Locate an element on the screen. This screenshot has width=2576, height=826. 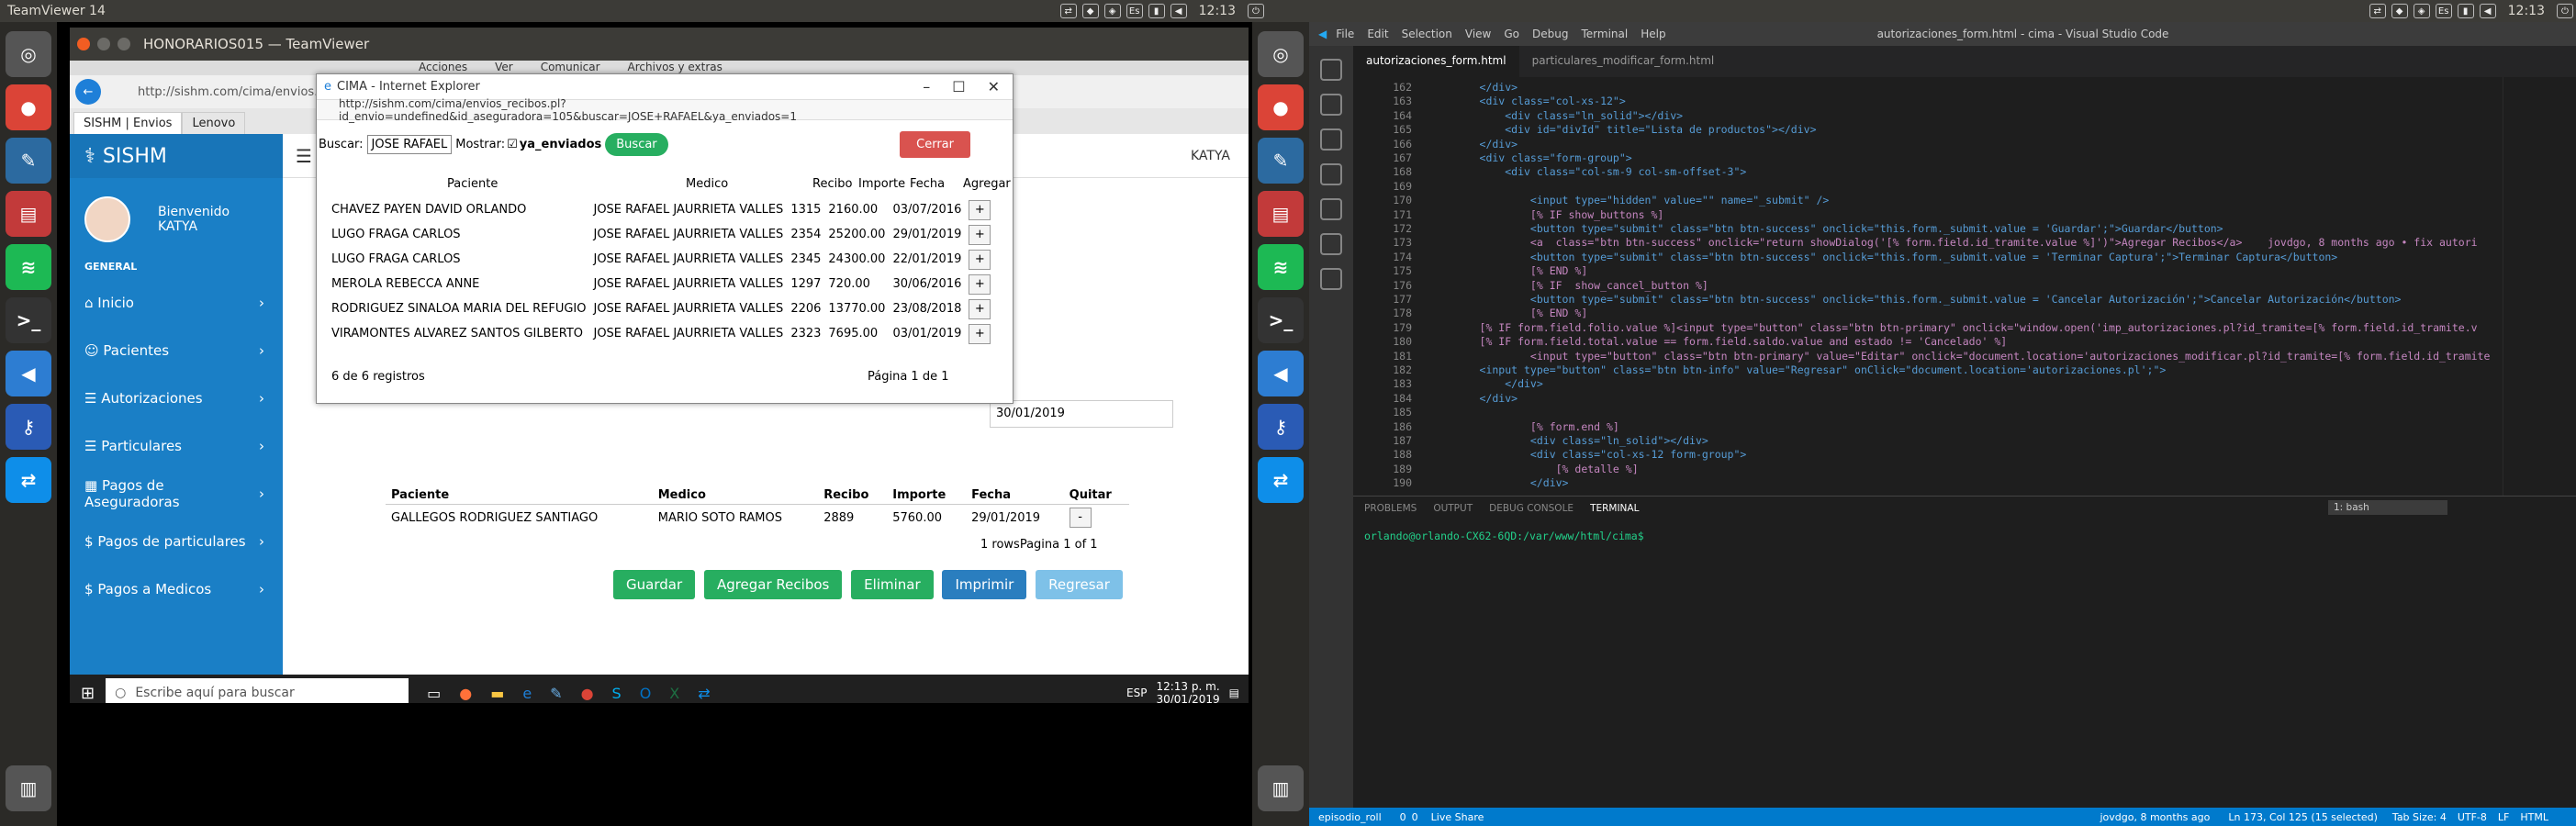
volume-icon: ◀ is located at coordinates (1178, 11).